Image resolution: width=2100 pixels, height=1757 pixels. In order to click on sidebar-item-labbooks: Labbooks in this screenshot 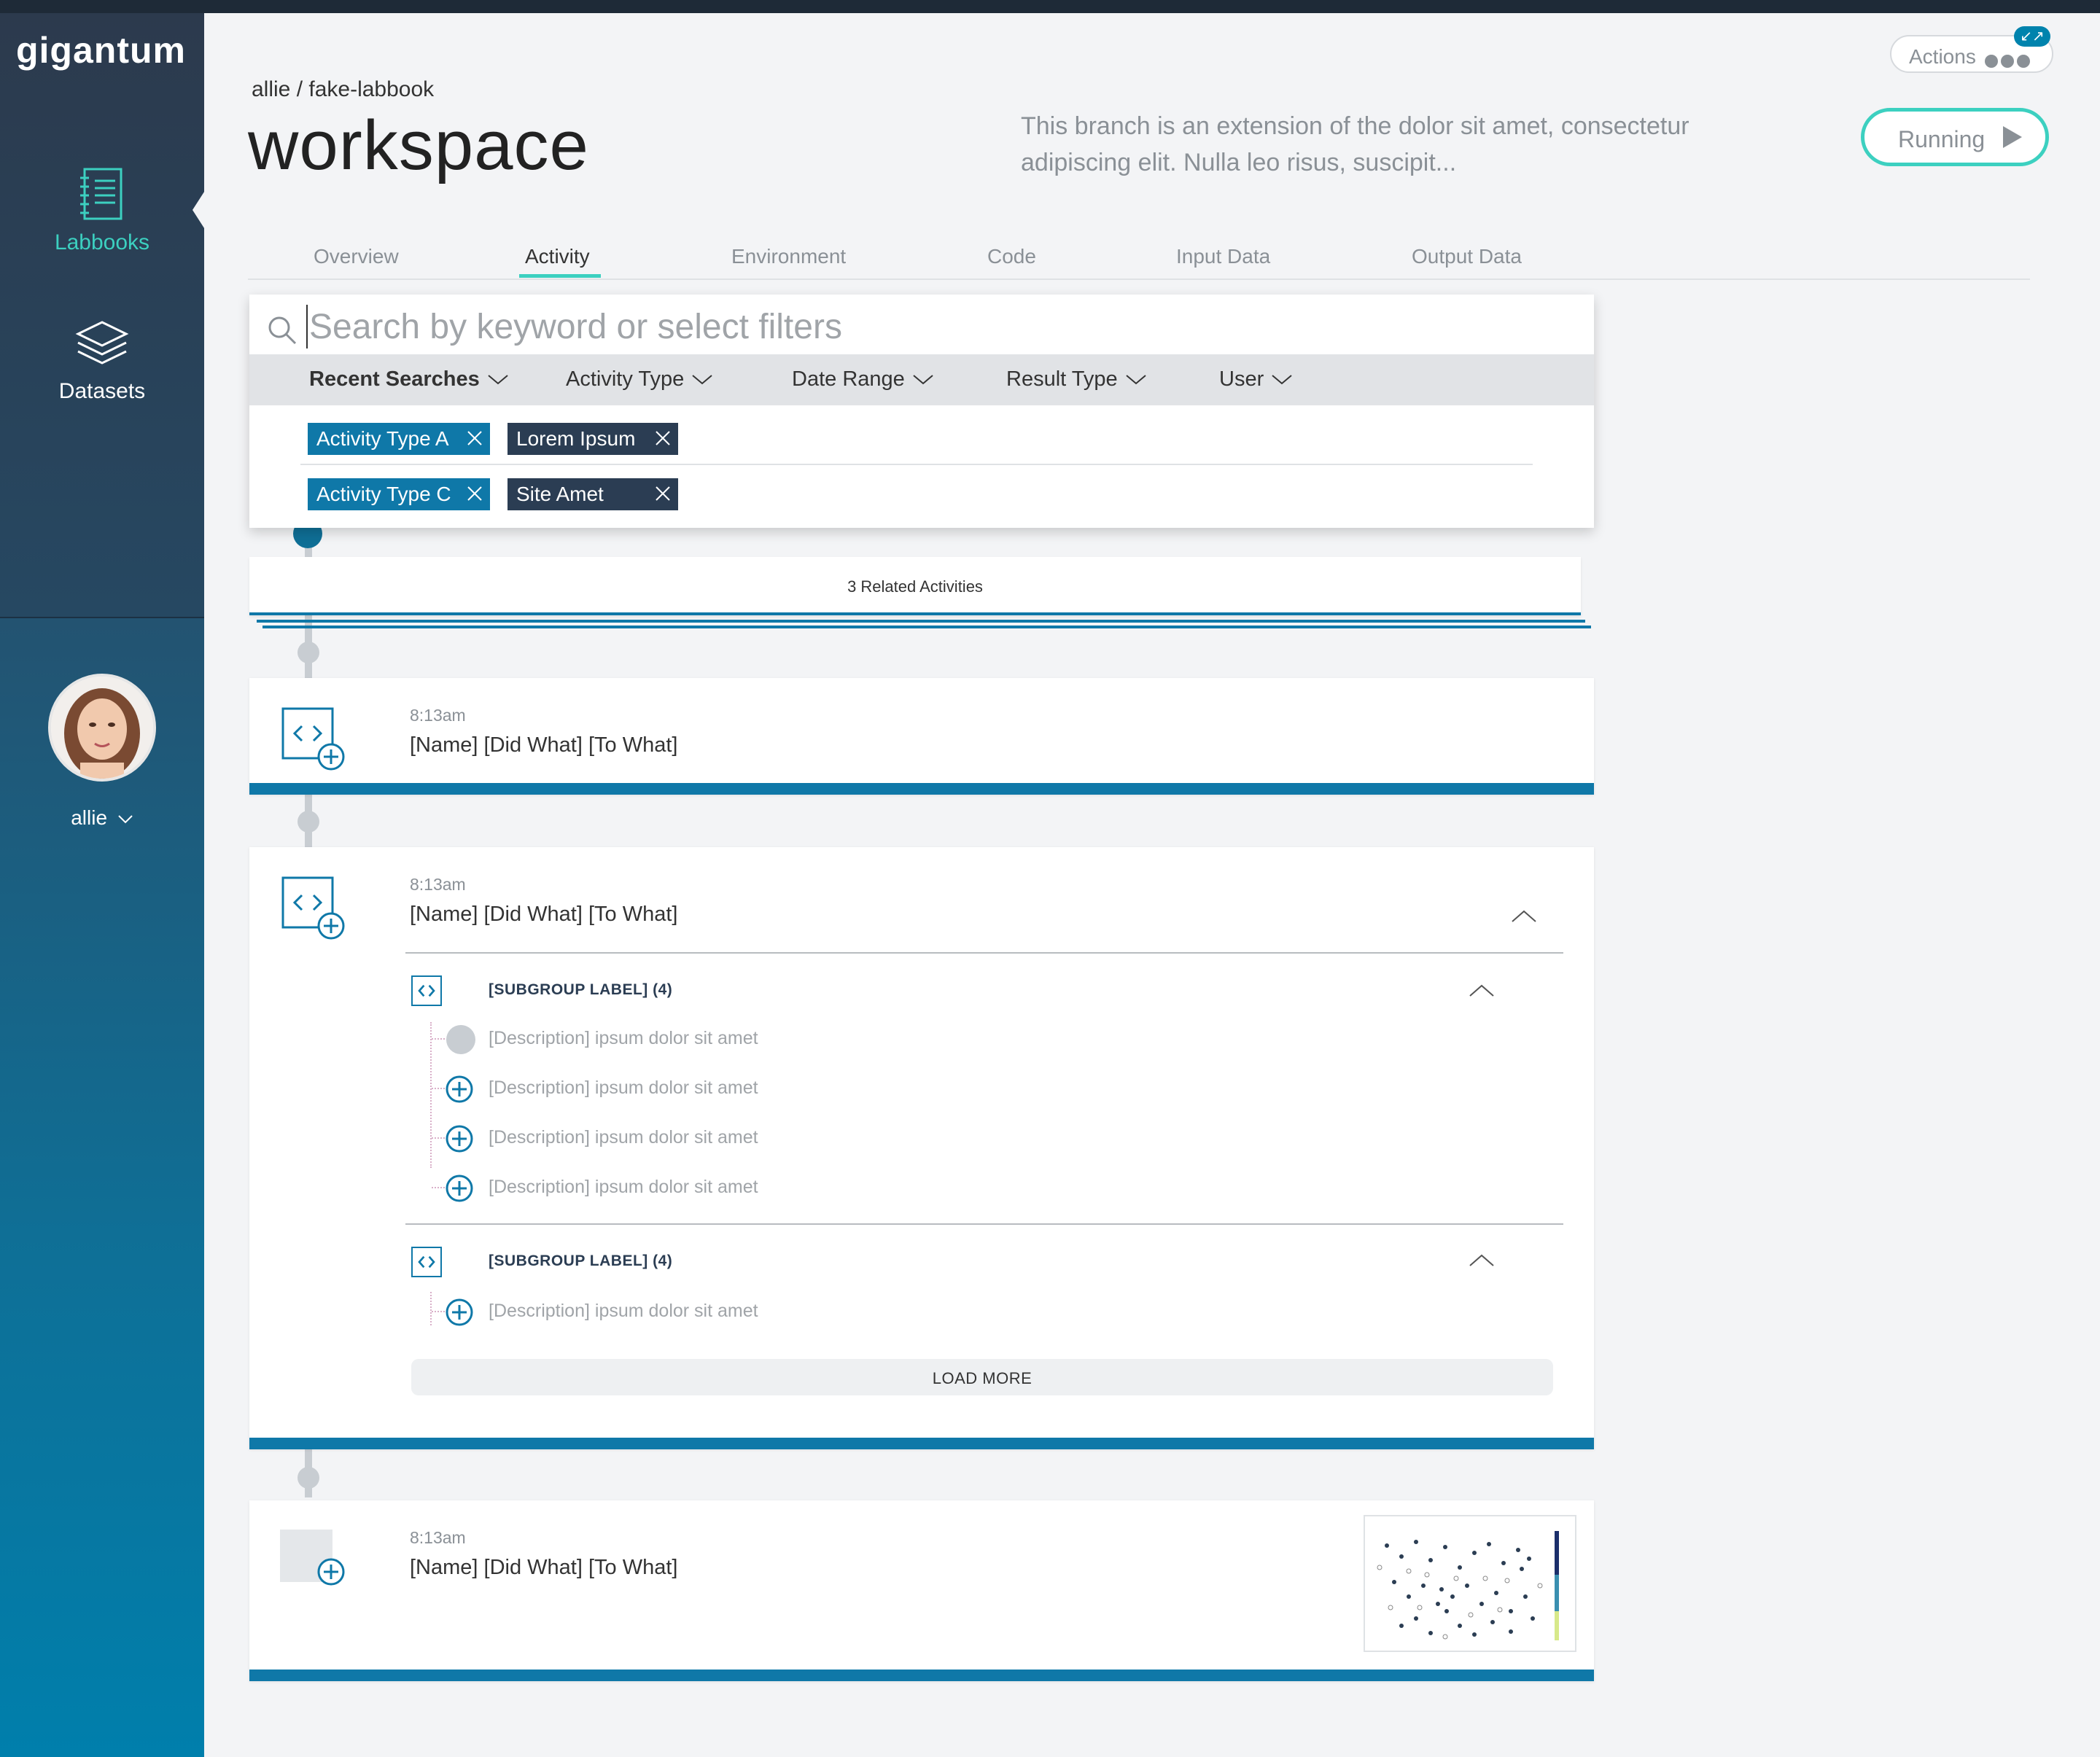, I will do `click(102, 210)`.